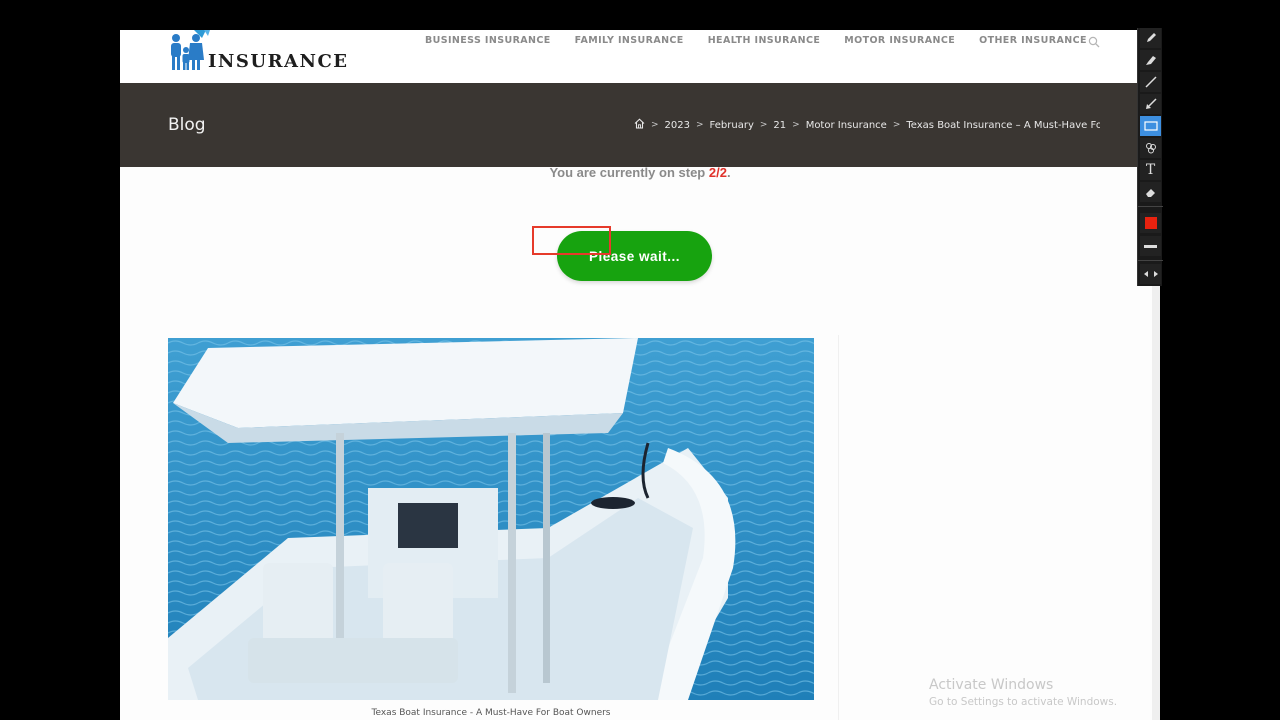 The height and width of the screenshot is (720, 1280). Describe the element at coordinates (717, 172) in the screenshot. I see `step-number: 2/2` at that location.